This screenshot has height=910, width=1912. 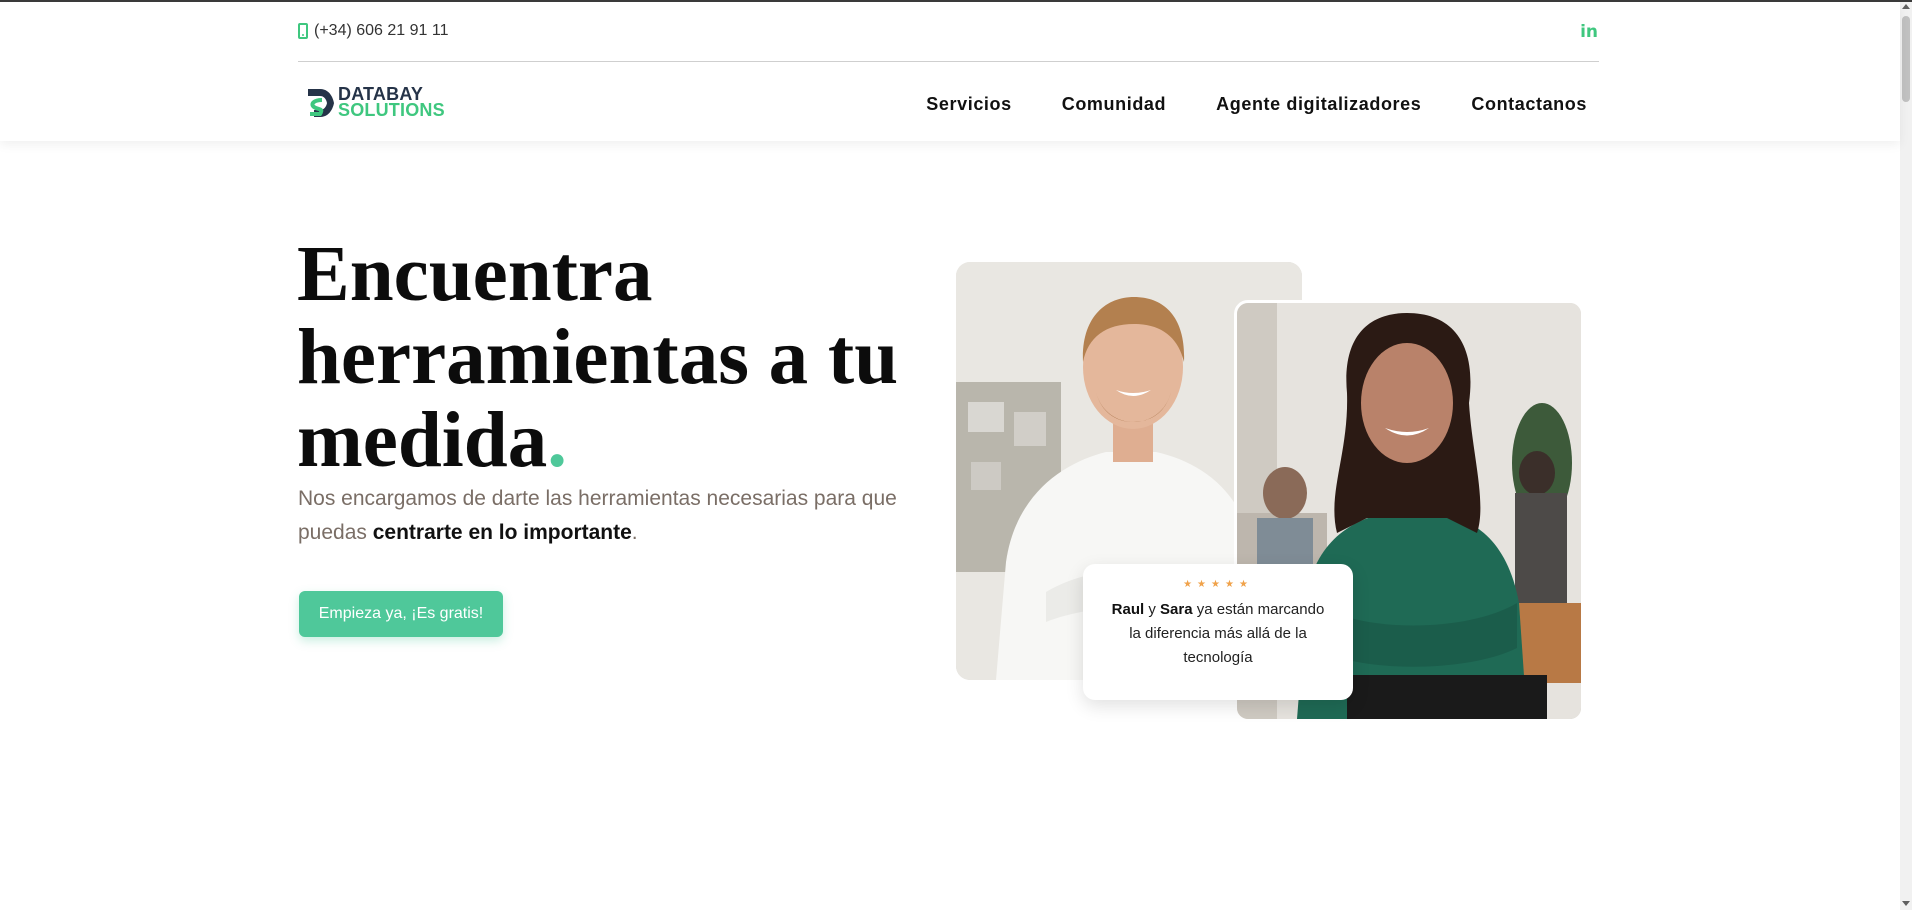 What do you see at coordinates (1906, 6) in the screenshot?
I see `scroll-up-arrow-icon` at bounding box center [1906, 6].